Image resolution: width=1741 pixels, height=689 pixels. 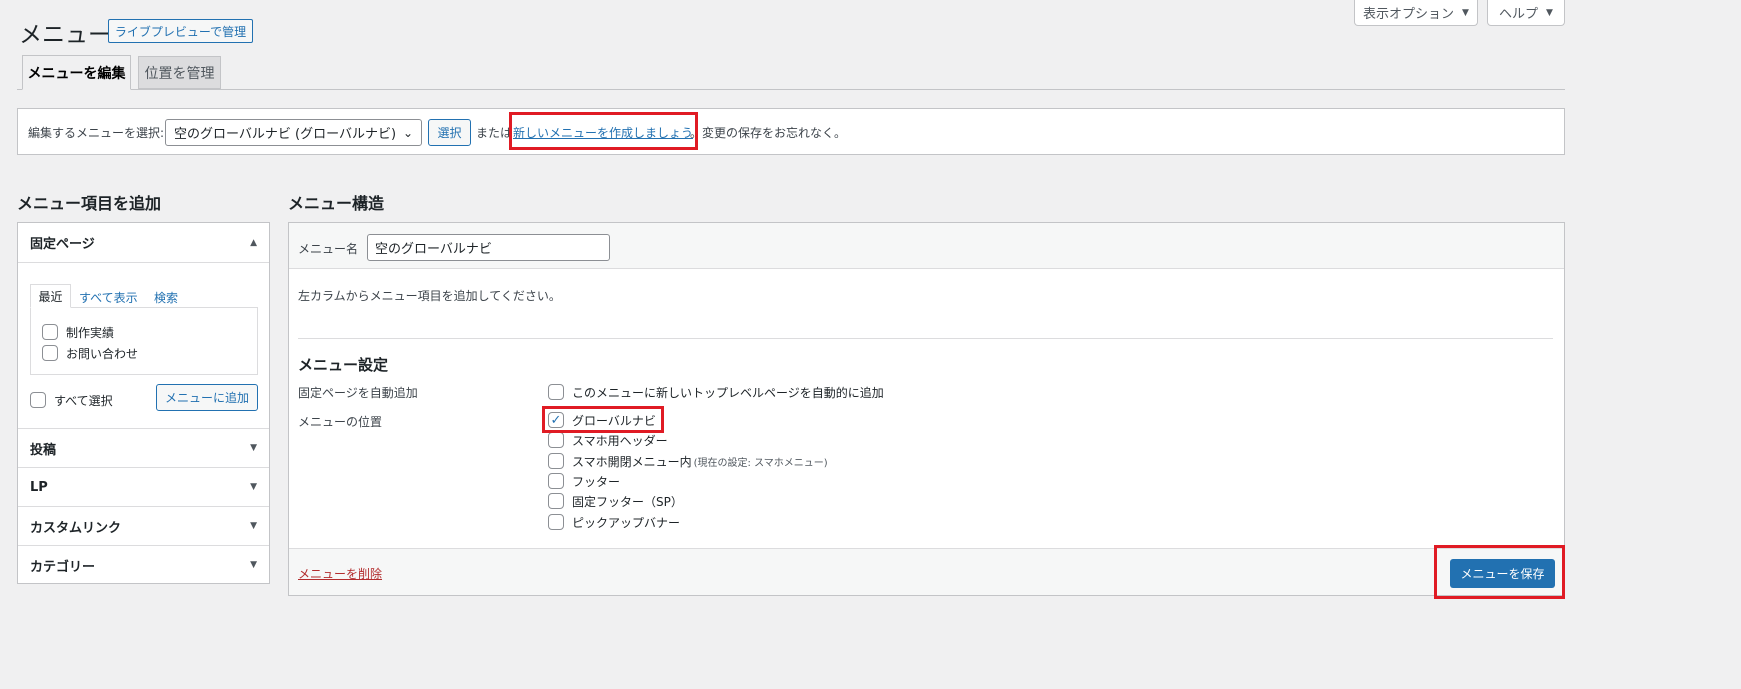 I want to click on menu-name-header: メニュー名 空のグローバルナビ, so click(x=926, y=246).